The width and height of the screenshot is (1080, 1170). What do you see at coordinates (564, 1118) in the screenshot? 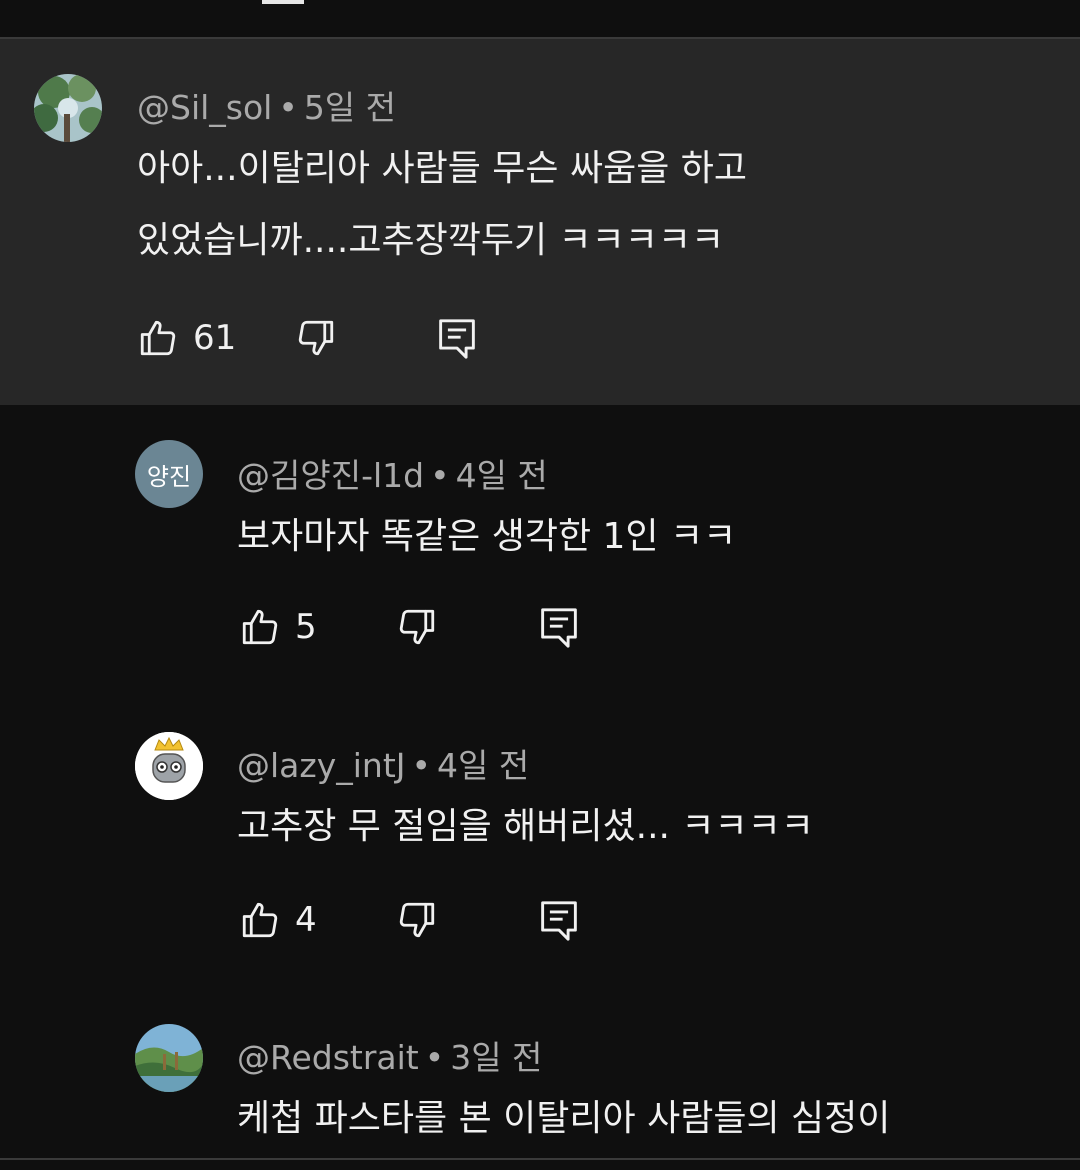
I see `comment-text-line: 케첩 파스타를 본 이탈리아 사람들의 심정이` at bounding box center [564, 1118].